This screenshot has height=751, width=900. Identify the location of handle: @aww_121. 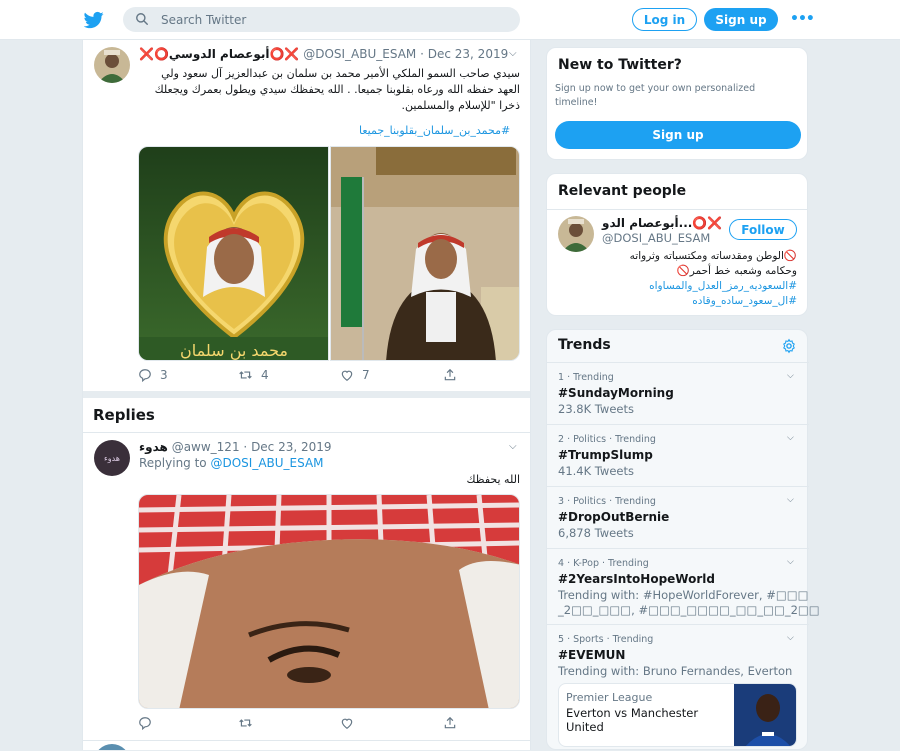
(206, 447).